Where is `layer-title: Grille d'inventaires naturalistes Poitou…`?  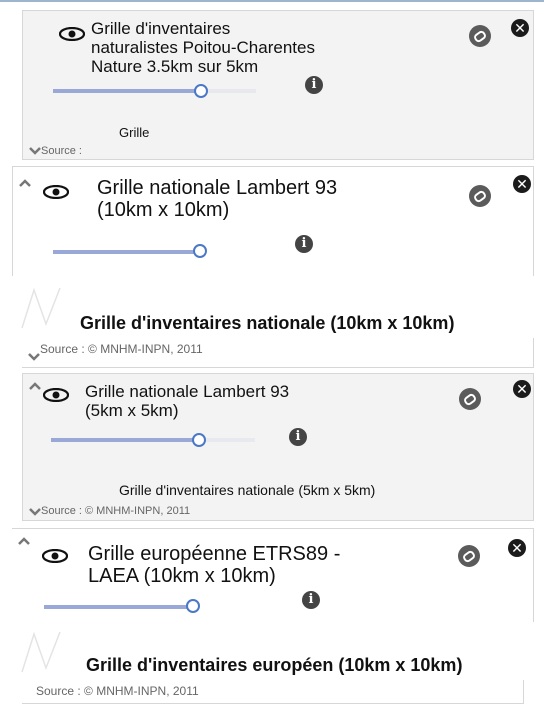 layer-title: Grille d'inventaires naturalistes Poitou… is located at coordinates (203, 47).